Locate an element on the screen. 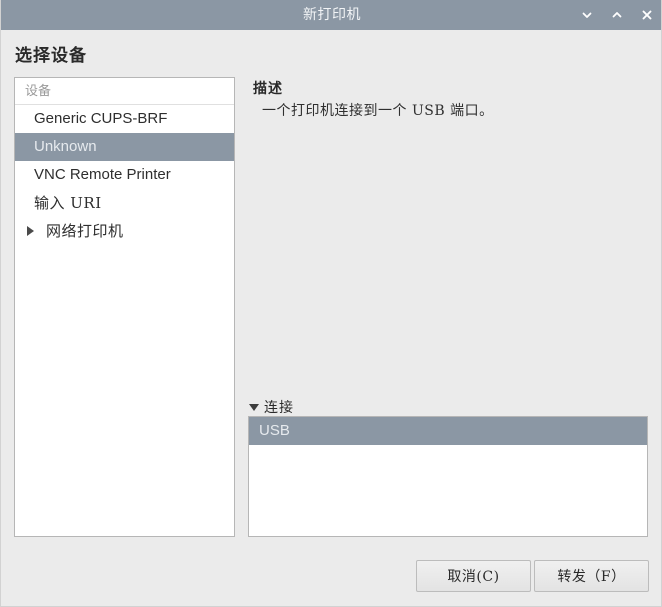  device-list-item-unknown: Unknown is located at coordinates (124, 147).